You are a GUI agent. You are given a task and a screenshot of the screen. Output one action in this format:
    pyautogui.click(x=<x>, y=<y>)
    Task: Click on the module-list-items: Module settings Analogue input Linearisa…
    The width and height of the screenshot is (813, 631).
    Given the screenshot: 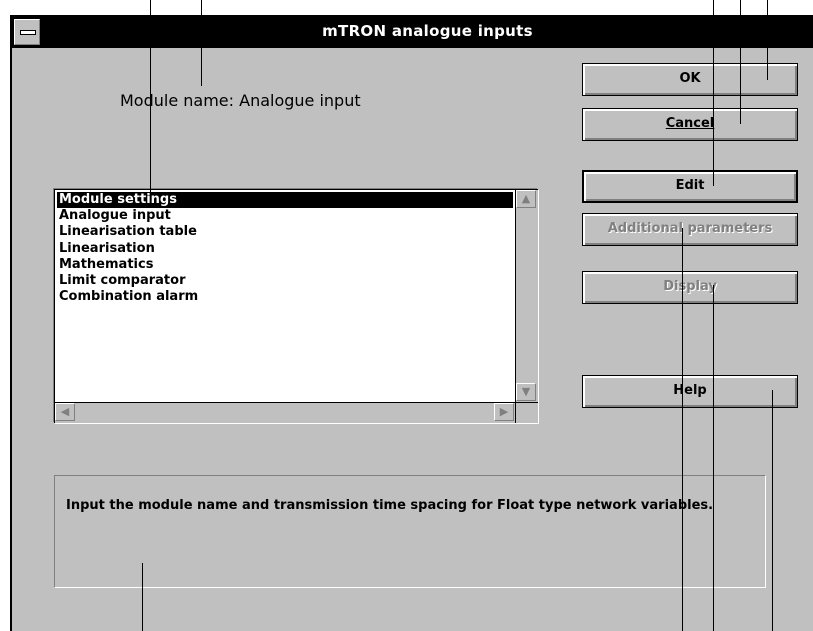 What is the action you would take?
    pyautogui.click(x=285, y=248)
    